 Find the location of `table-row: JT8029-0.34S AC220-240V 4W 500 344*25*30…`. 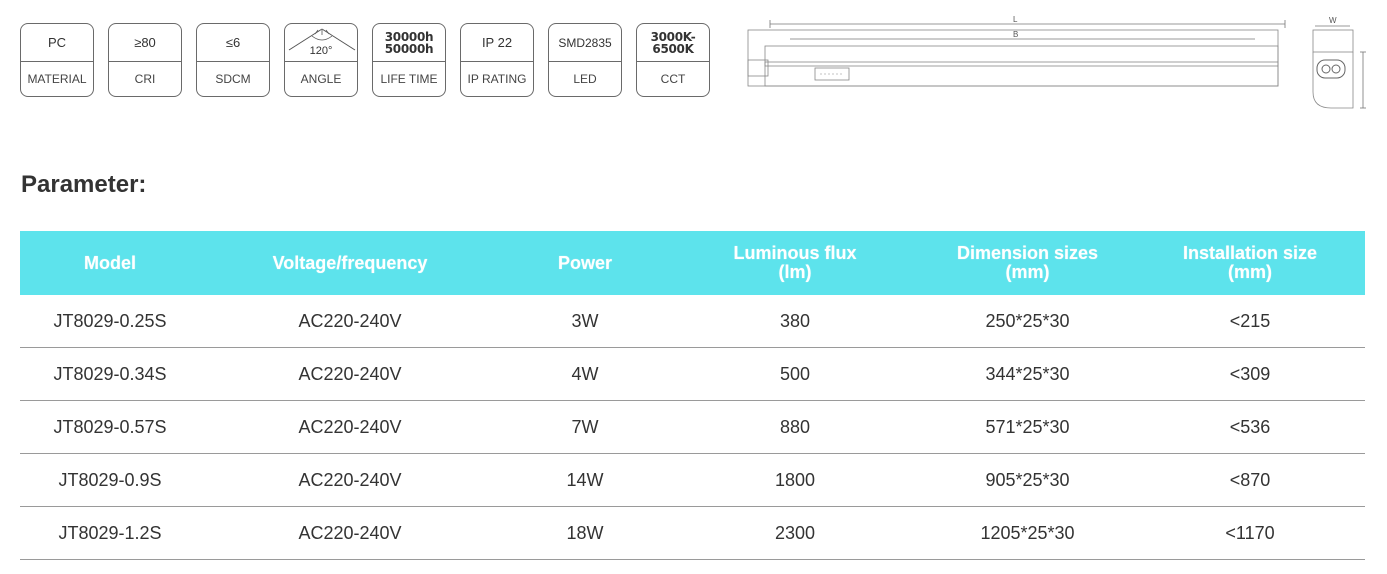

table-row: JT8029-0.34S AC220-240V 4W 500 344*25*30… is located at coordinates (692, 374).